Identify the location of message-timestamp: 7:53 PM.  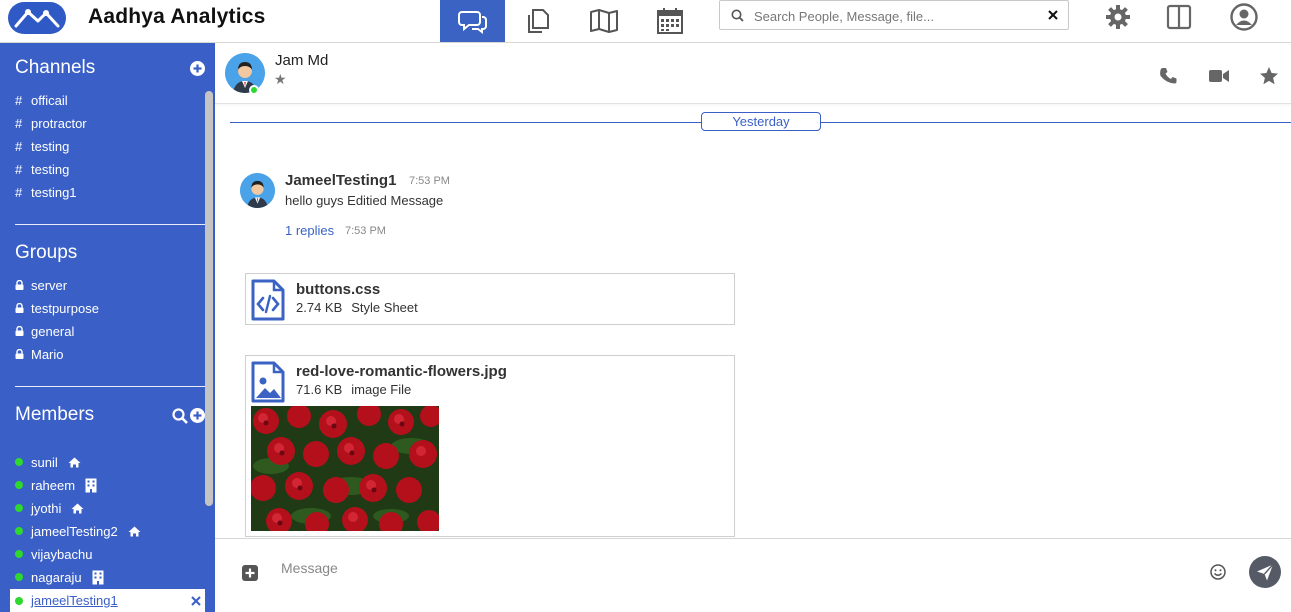
(429, 181).